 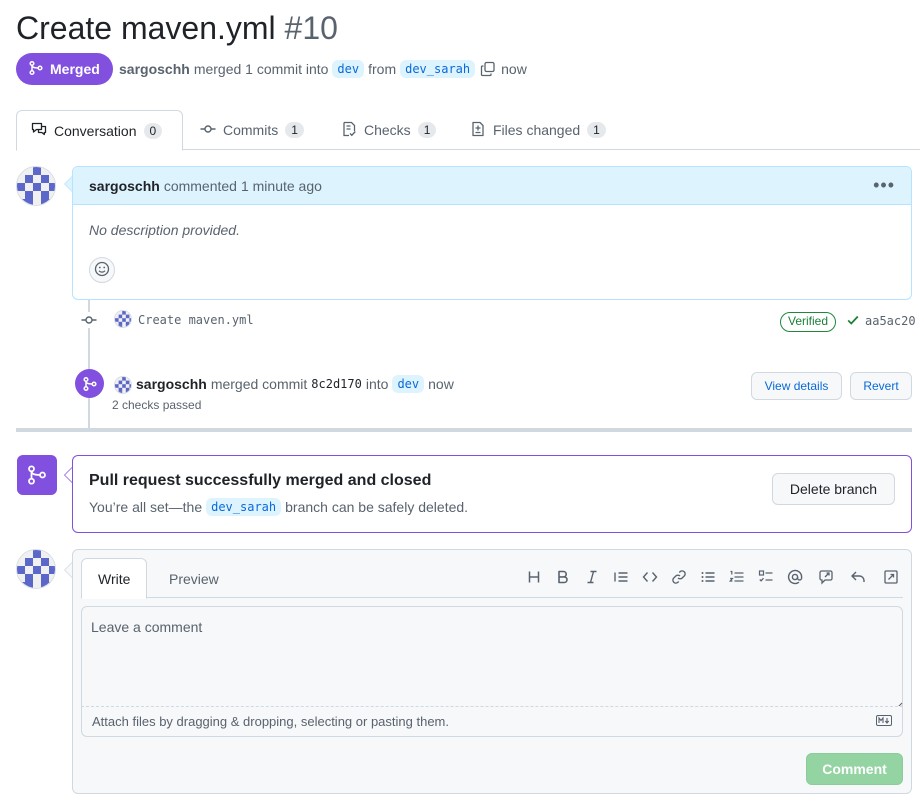 What do you see at coordinates (854, 769) in the screenshot?
I see `comment-submit-button: Comment` at bounding box center [854, 769].